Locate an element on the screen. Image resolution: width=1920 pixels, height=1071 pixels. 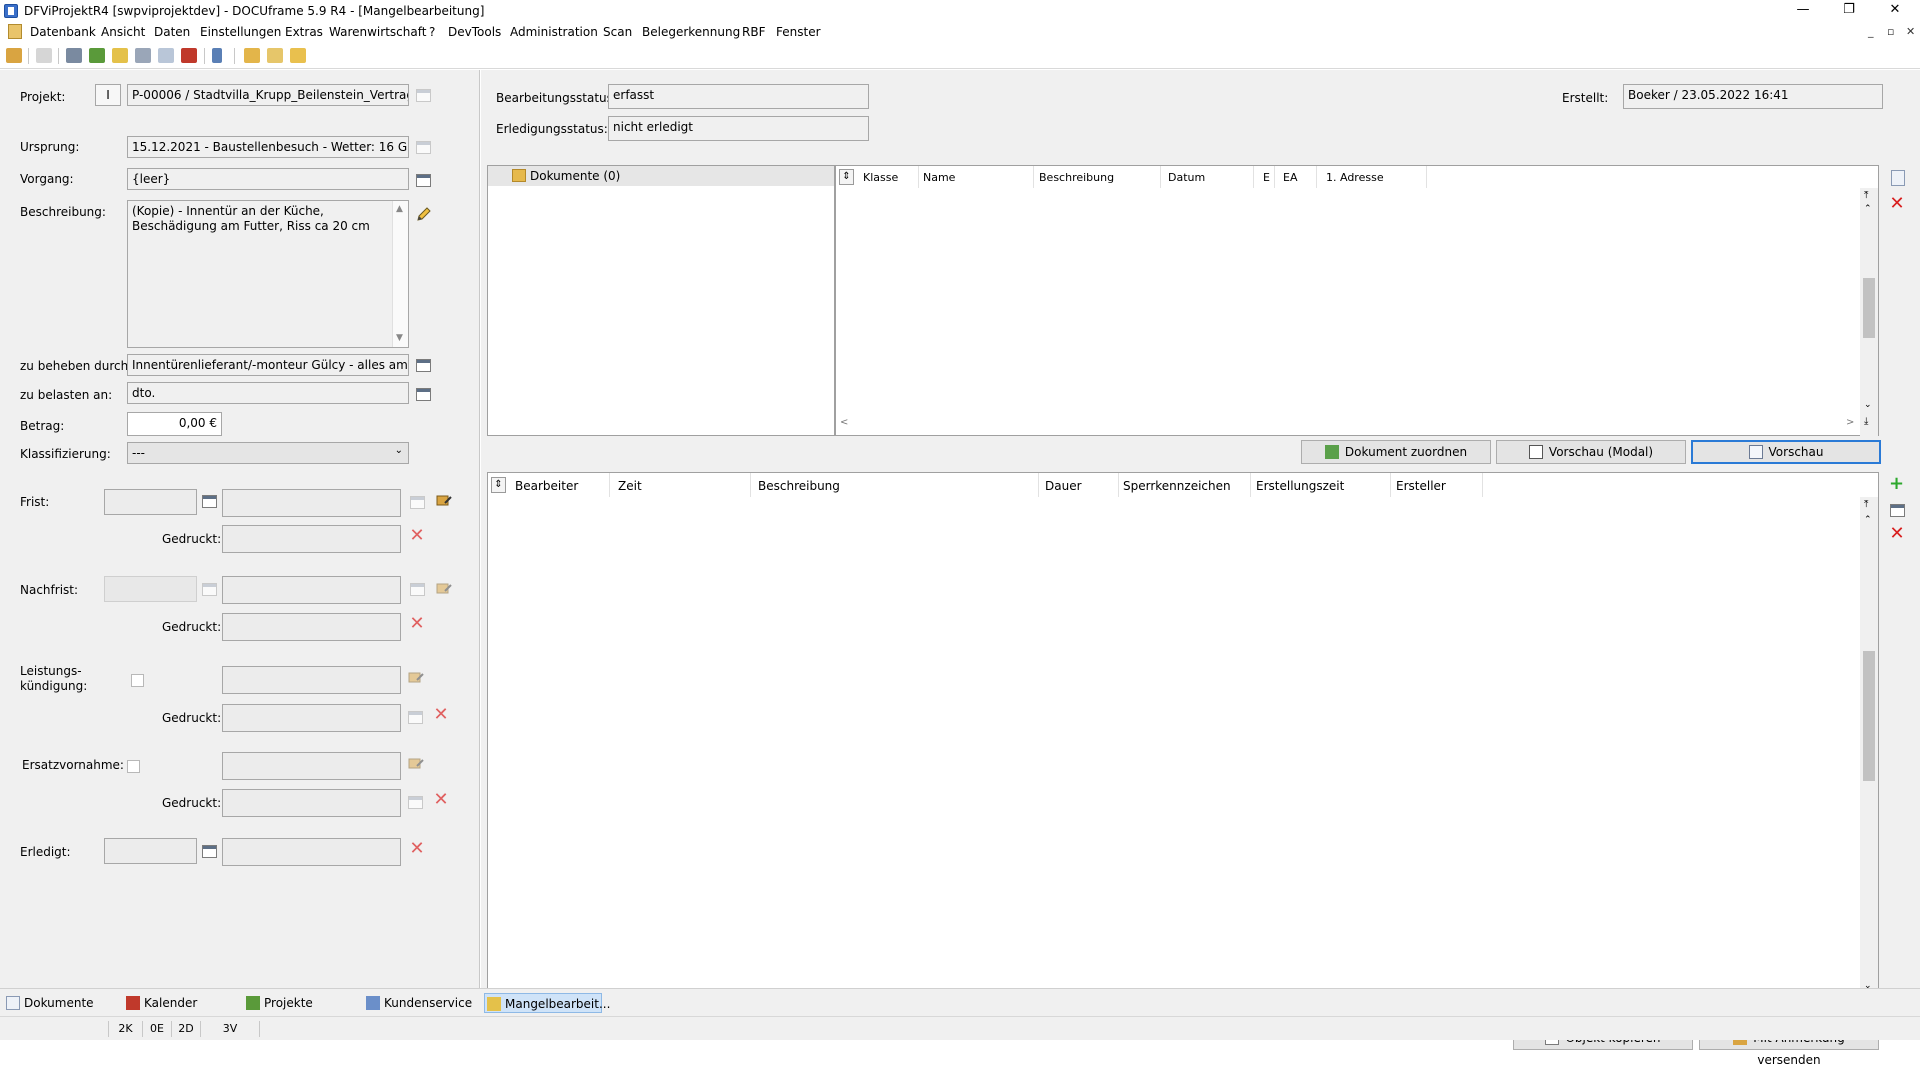
leistungskuendigung-clear-icon: ✕ is located at coordinates (441, 715).